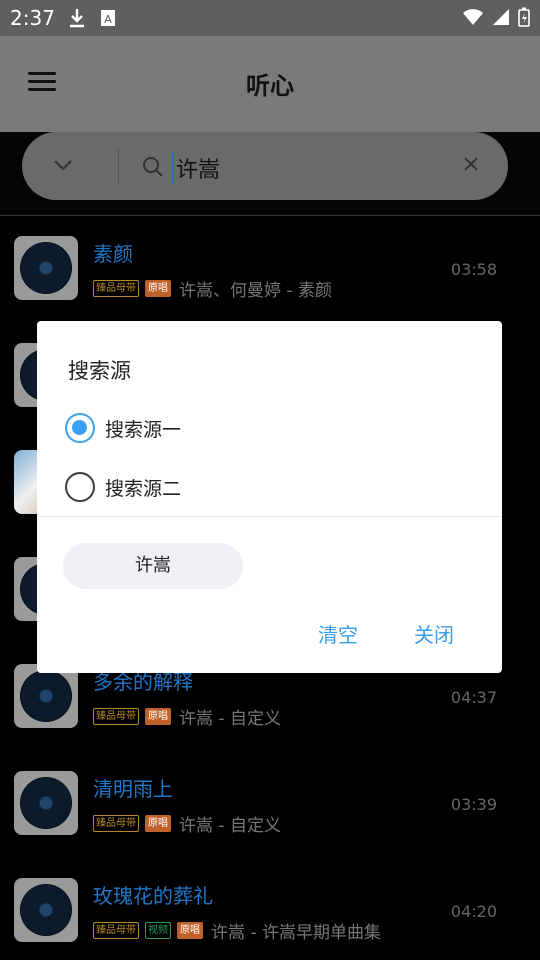  Describe the element at coordinates (270, 18) in the screenshot. I see `status-bar: 2:37 A` at that location.